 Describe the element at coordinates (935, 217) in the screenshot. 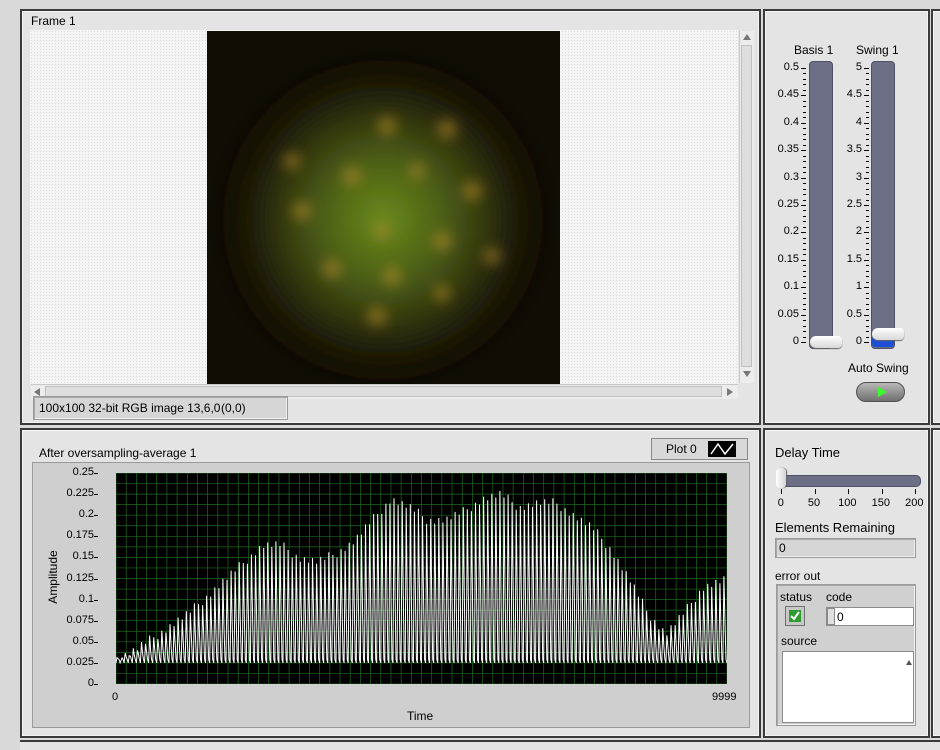

I see `right-edge-panel` at that location.